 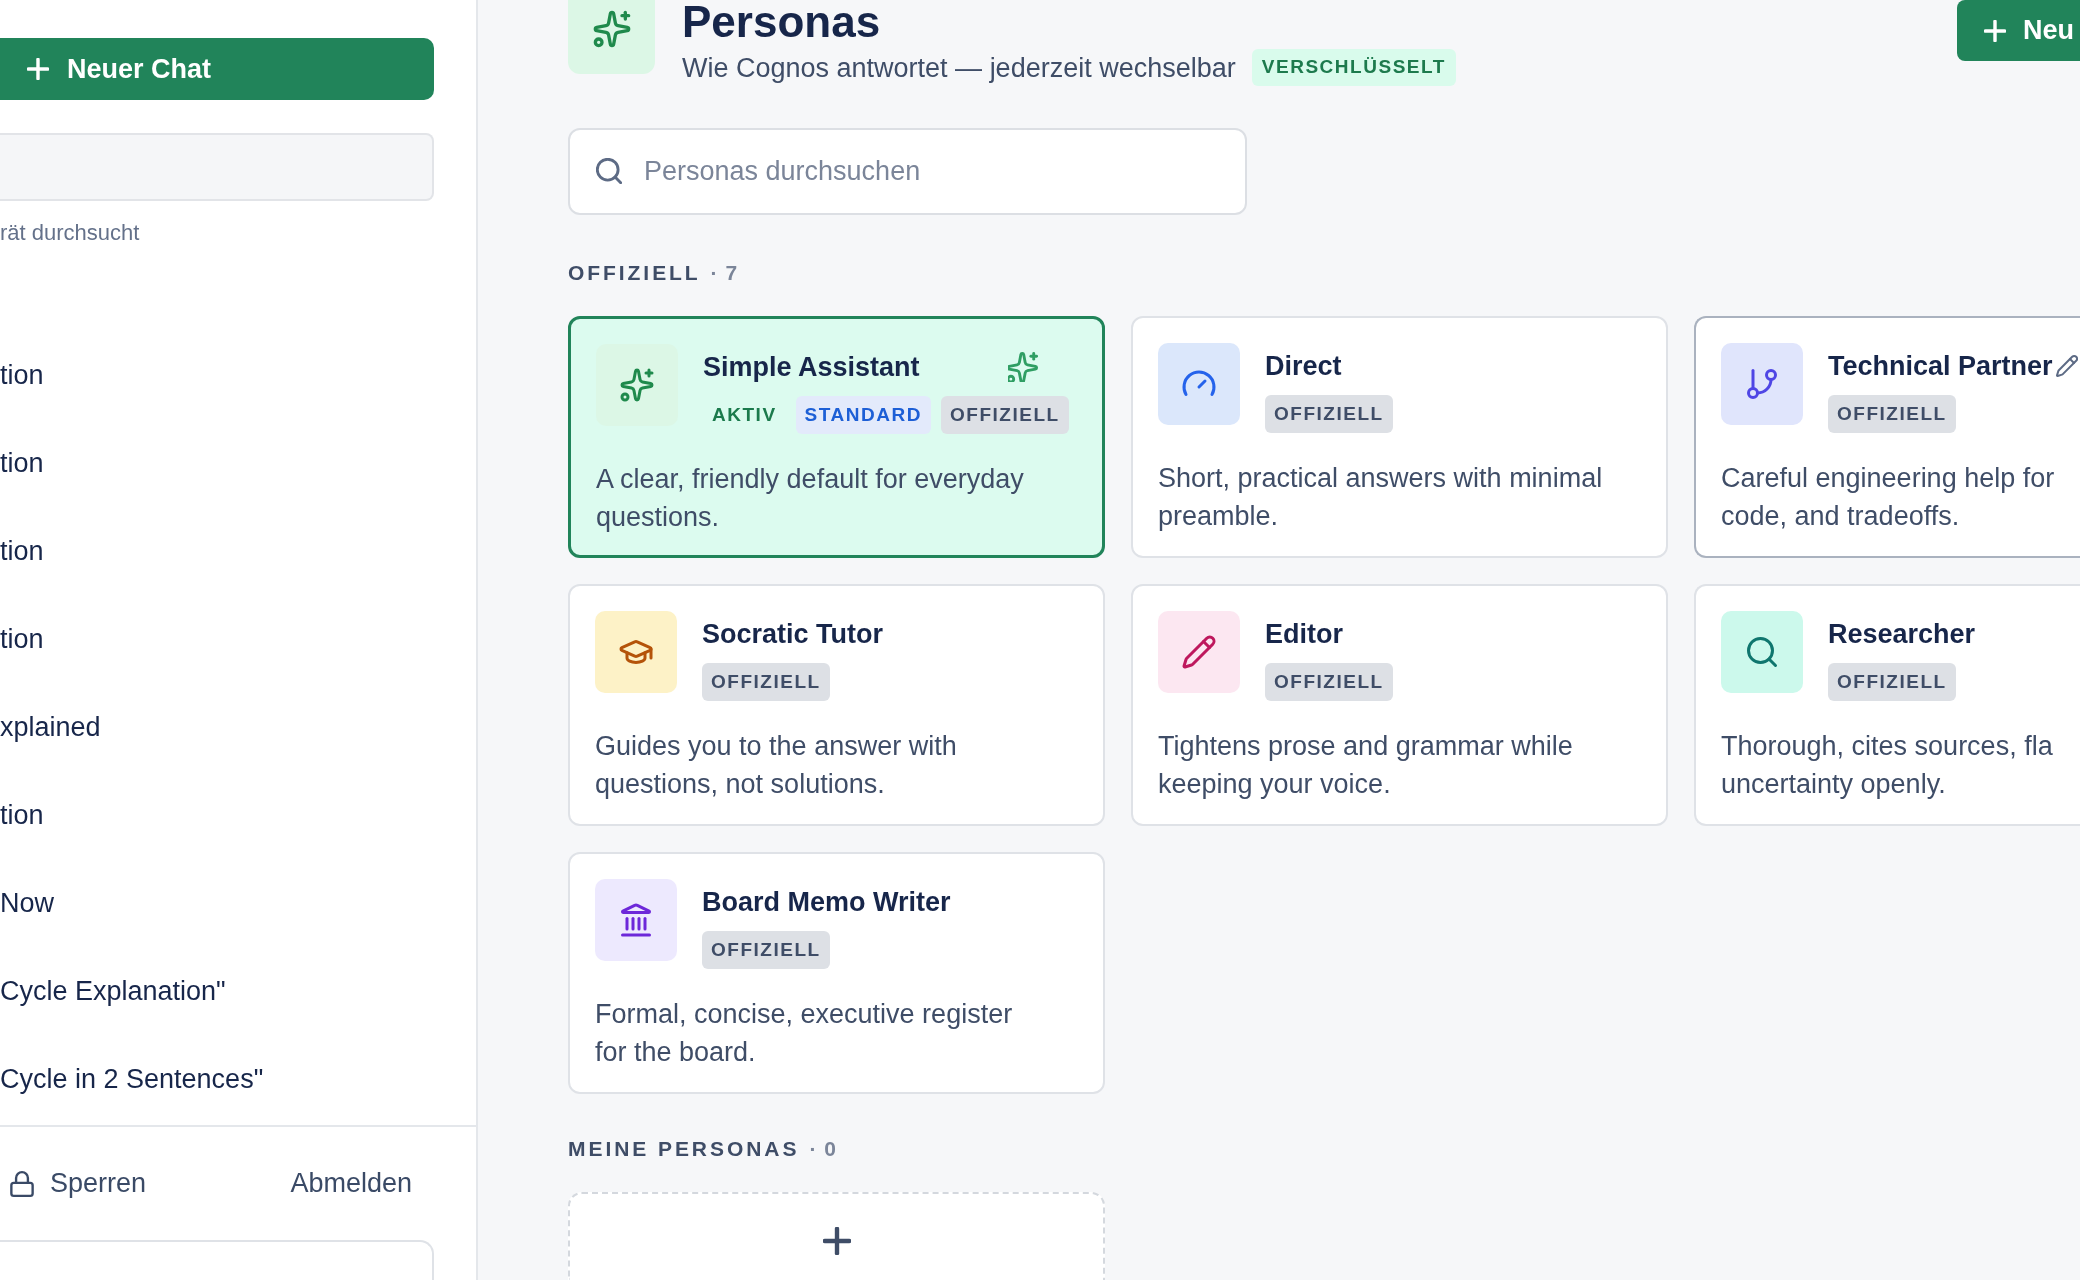 What do you see at coordinates (1902, 634) in the screenshot?
I see `persona-name: Researcher` at bounding box center [1902, 634].